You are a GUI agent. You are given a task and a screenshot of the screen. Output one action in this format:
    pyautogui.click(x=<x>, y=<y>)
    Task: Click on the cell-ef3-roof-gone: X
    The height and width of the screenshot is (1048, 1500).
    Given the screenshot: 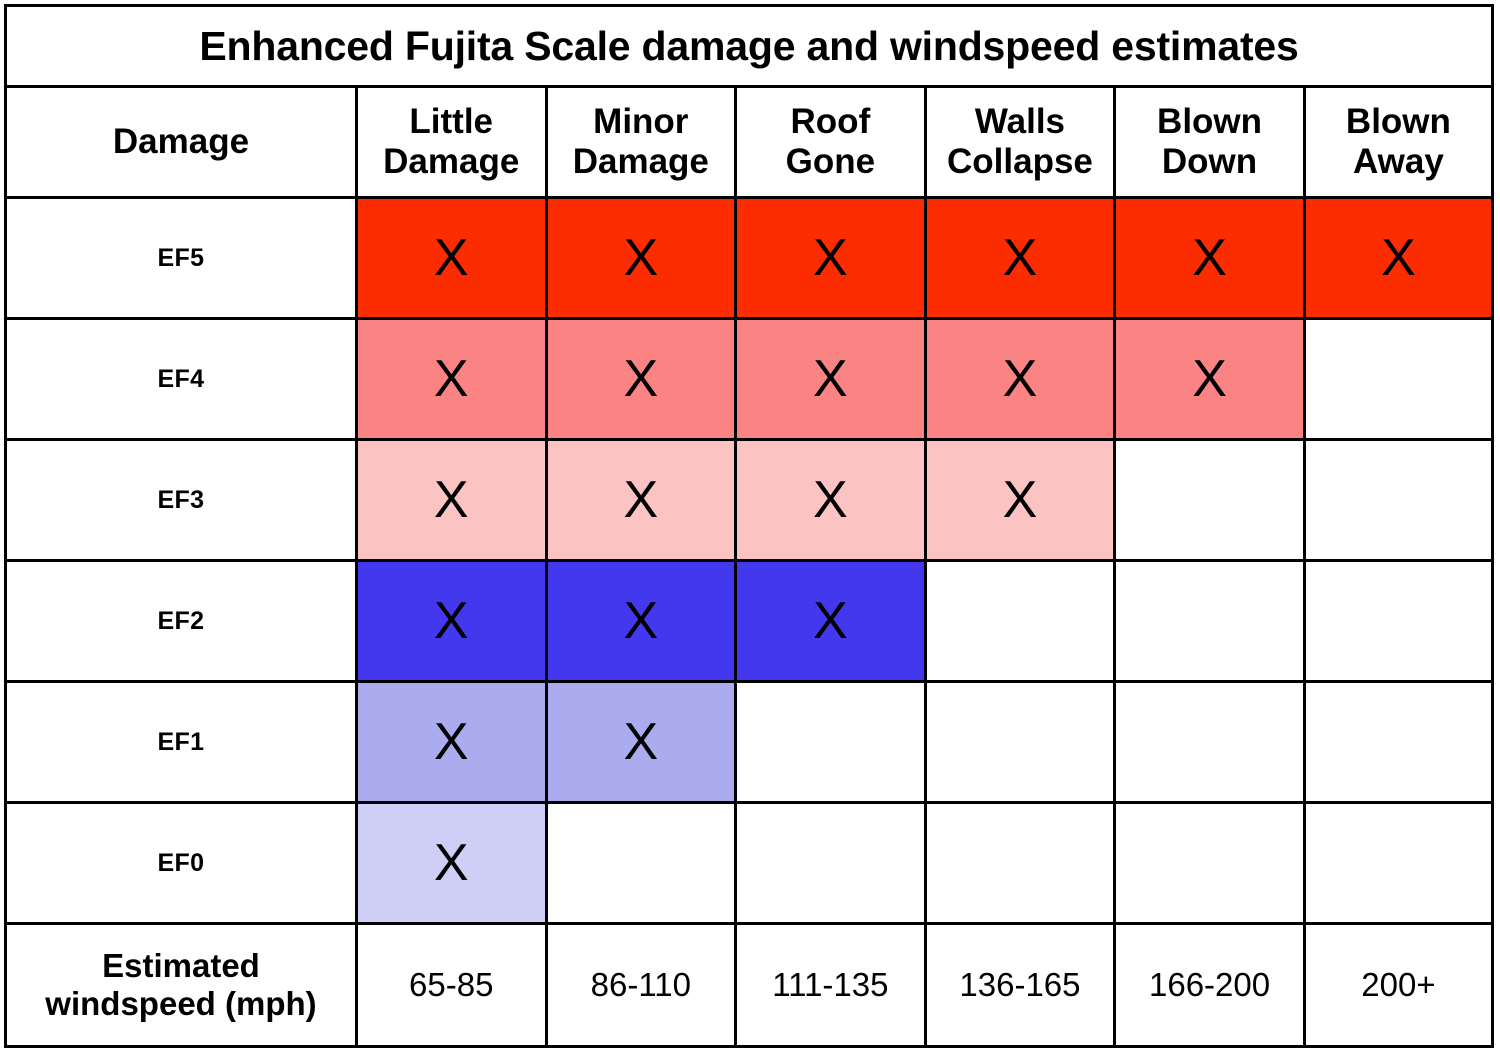 What is the action you would take?
    pyautogui.click(x=830, y=500)
    